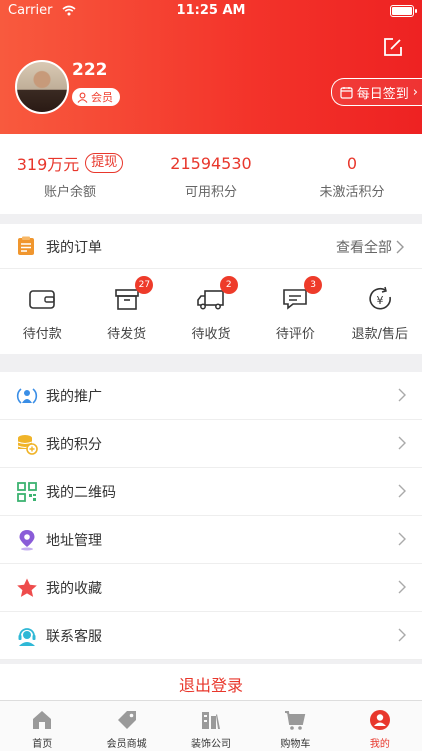 Image resolution: width=422 pixels, height=751 pixels. Describe the element at coordinates (211, 163) in the screenshot. I see `points-value: 21594530` at that location.